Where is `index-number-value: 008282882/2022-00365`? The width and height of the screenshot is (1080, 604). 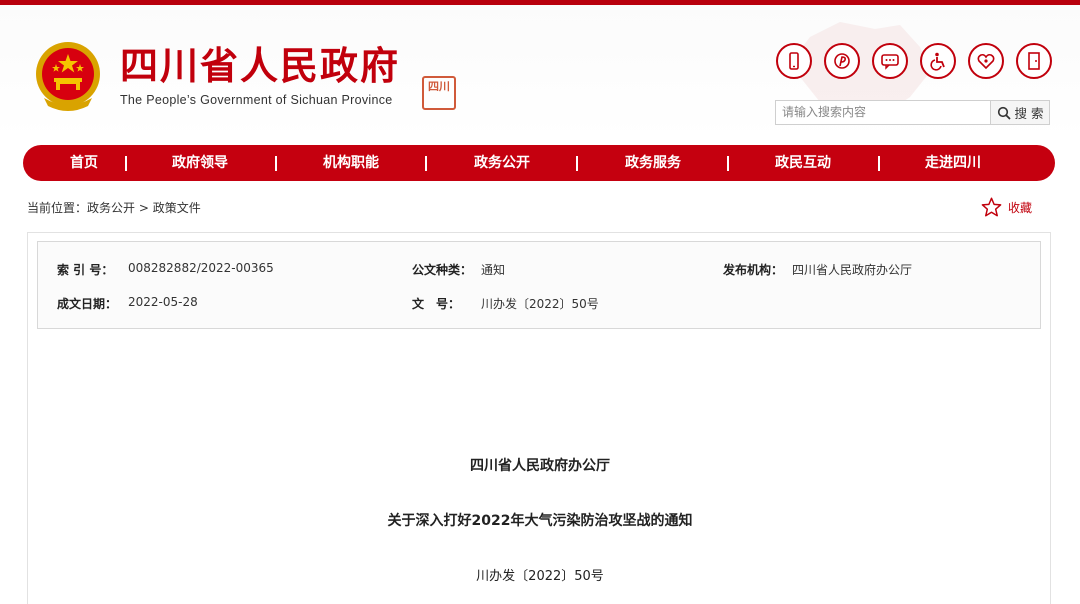
index-number-value: 008282882/2022-00365 is located at coordinates (201, 268).